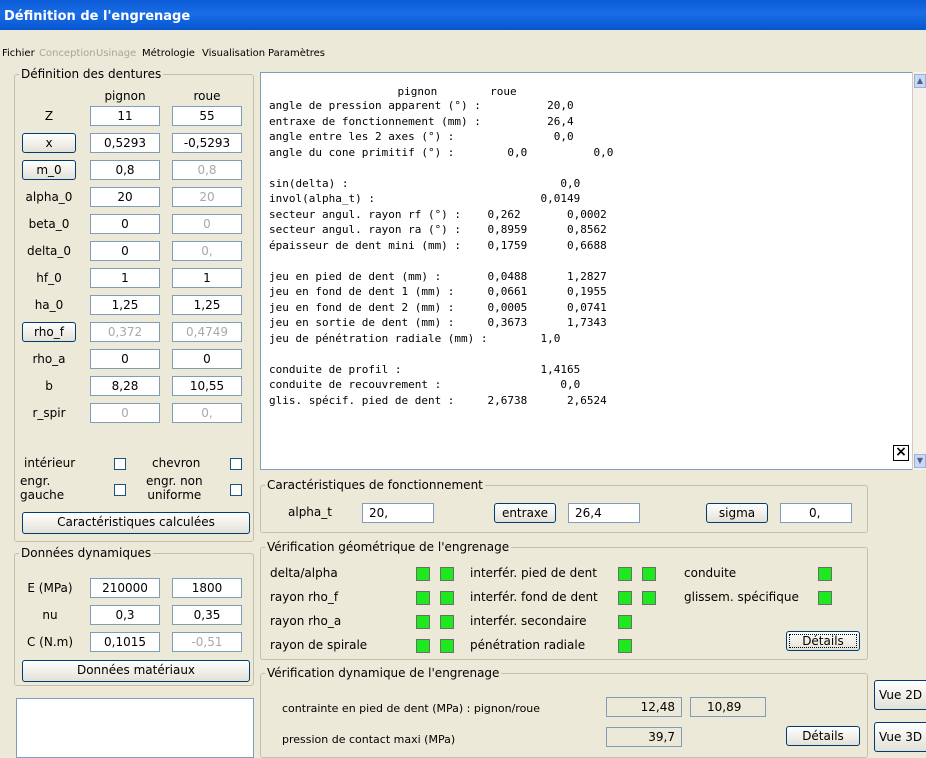 This screenshot has height=758, width=926. Describe the element at coordinates (49, 116) in the screenshot. I see `denture-label-z: Z` at that location.